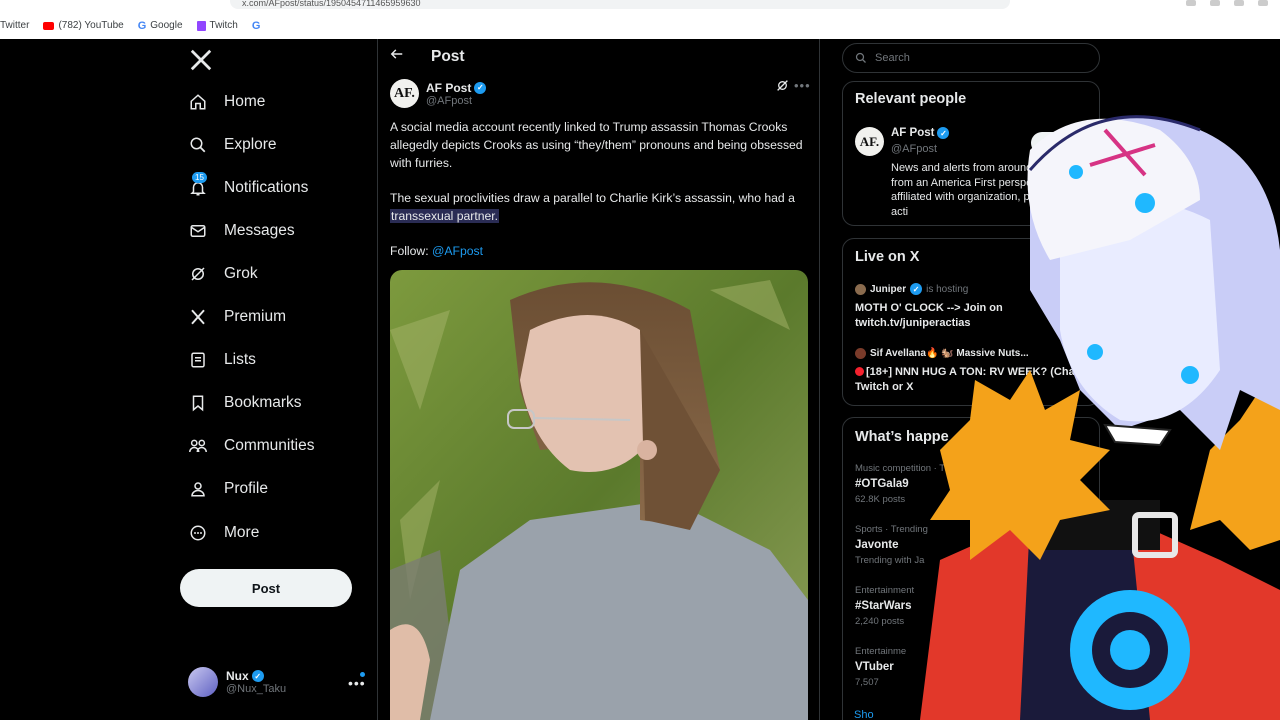  What do you see at coordinates (241, 231) in the screenshot?
I see `nav-messages: Messages` at bounding box center [241, 231].